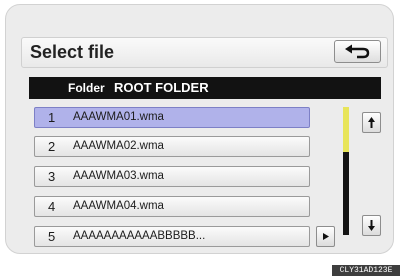 This screenshot has width=400, height=276. Describe the element at coordinates (346, 129) in the screenshot. I see `scrollbar-thumb` at that location.